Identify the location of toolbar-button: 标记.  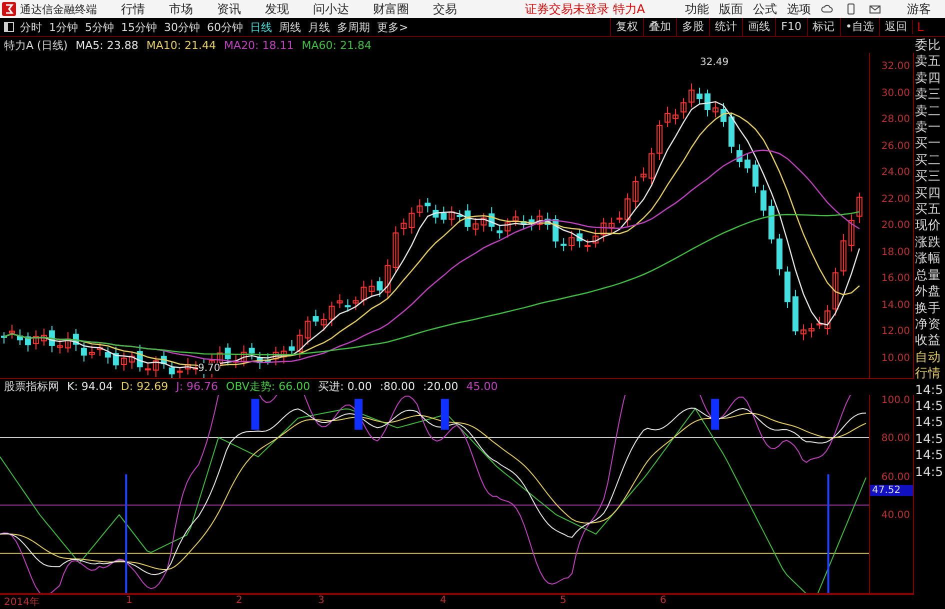
(823, 27).